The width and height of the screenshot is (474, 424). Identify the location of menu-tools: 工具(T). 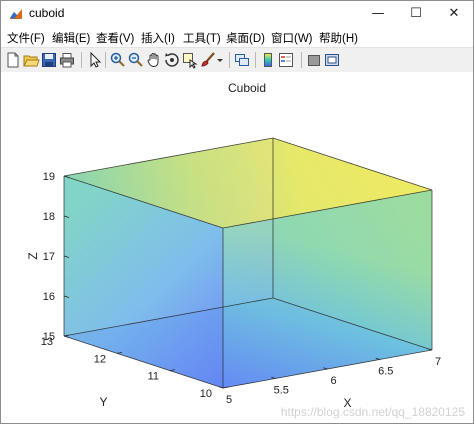
(202, 38).